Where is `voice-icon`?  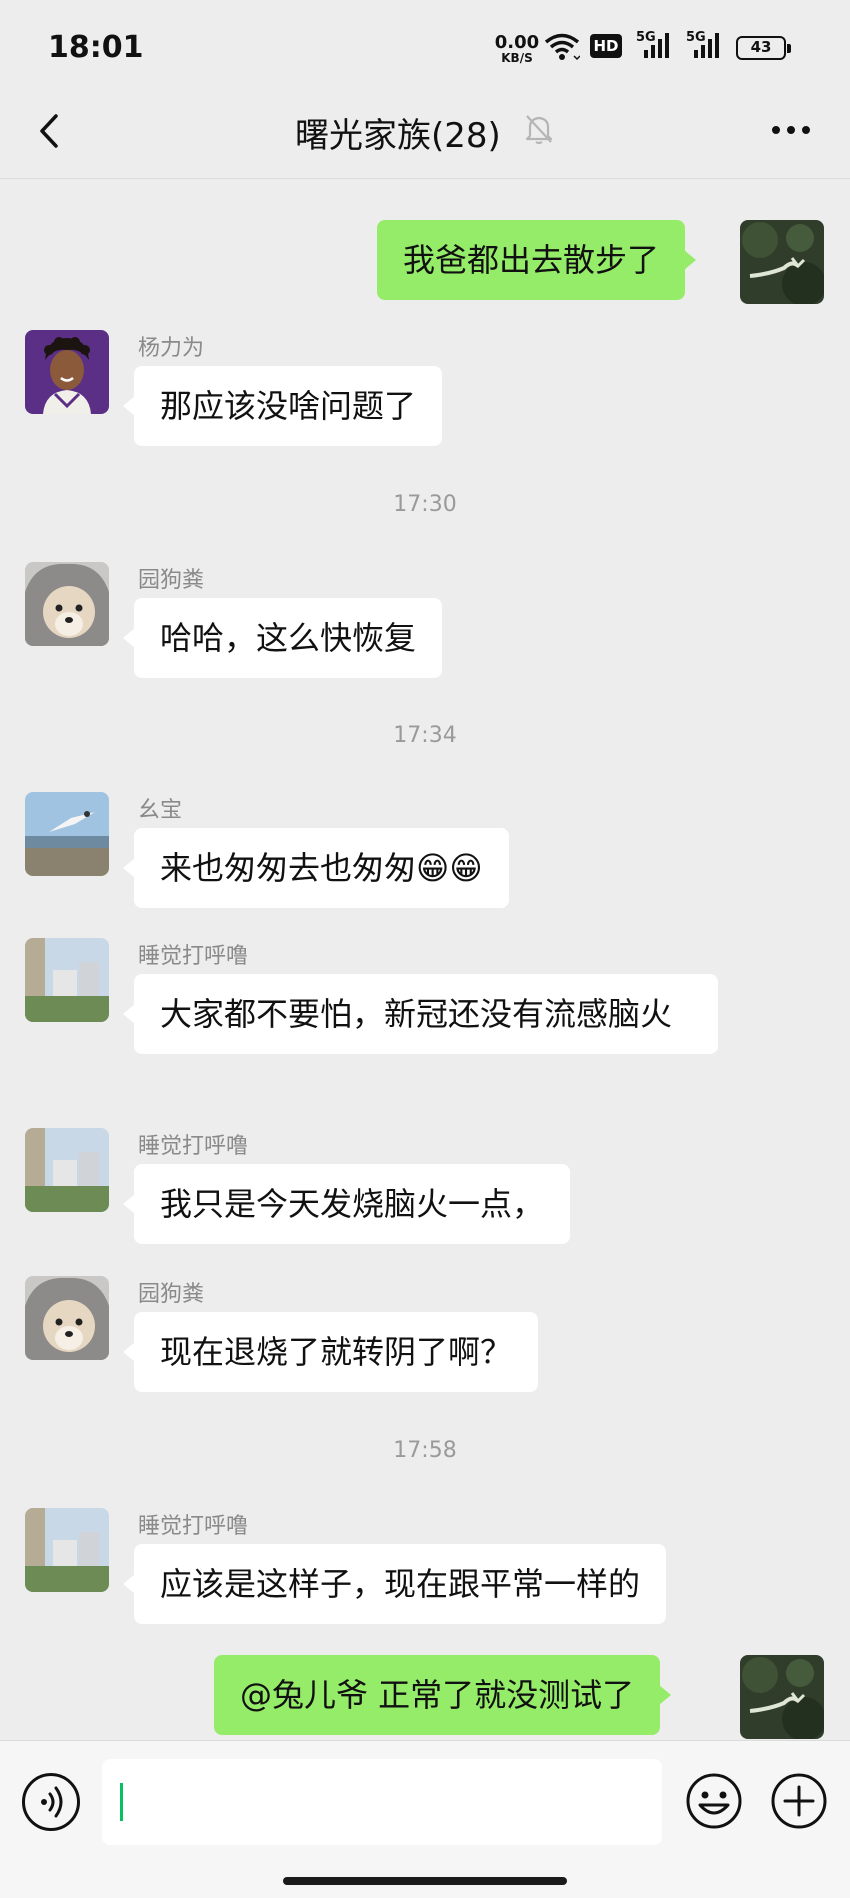
voice-icon is located at coordinates (52, 1802).